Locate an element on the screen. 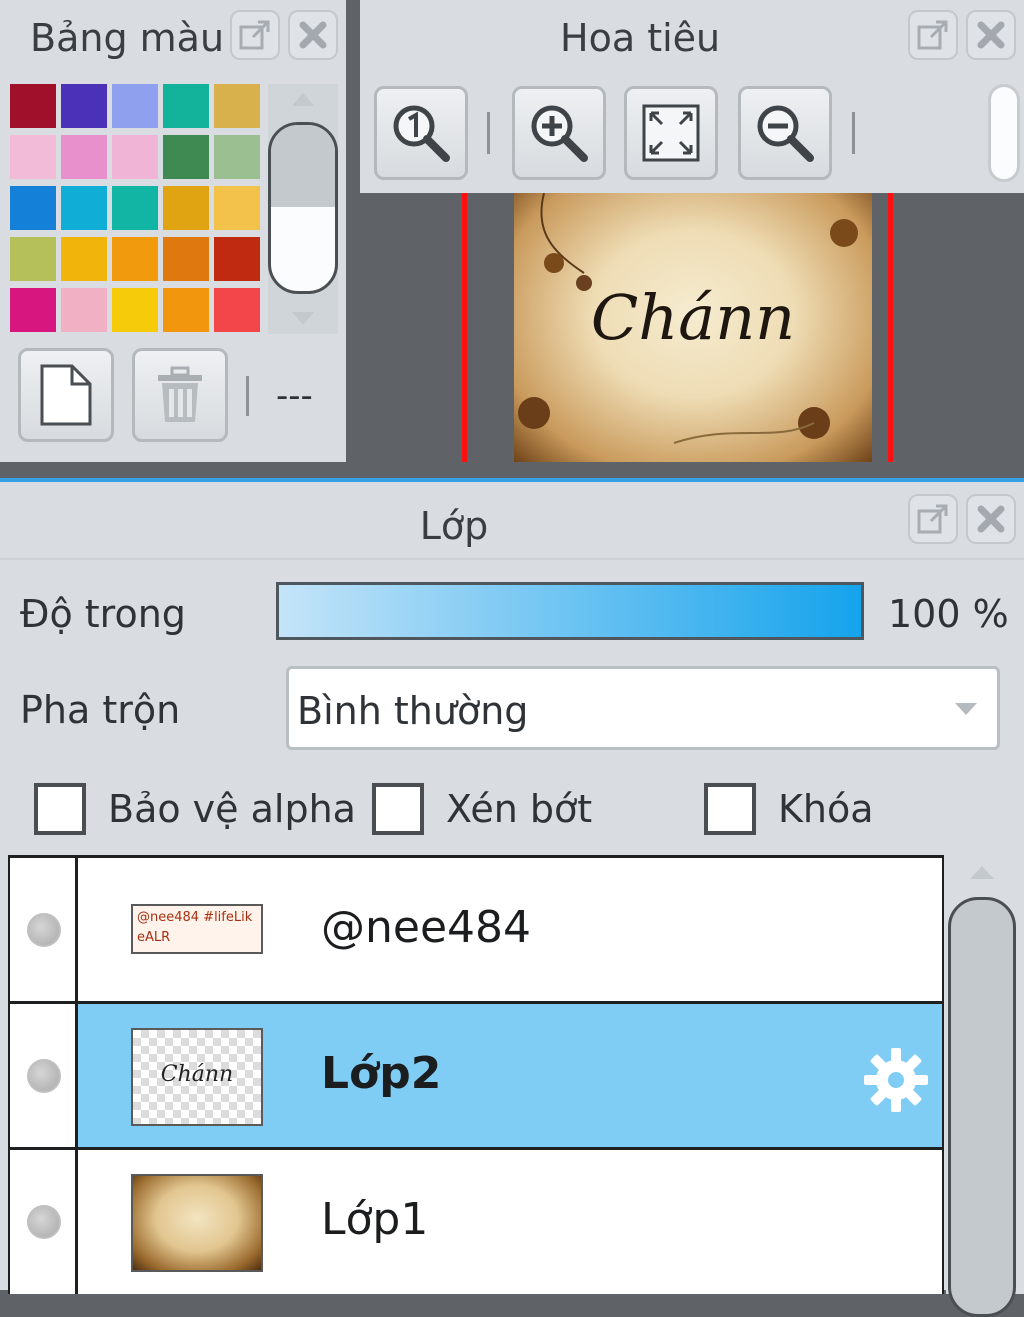 The height and width of the screenshot is (1317, 1024). navigator-toolbar-scrollbar is located at coordinates (1004, 133).